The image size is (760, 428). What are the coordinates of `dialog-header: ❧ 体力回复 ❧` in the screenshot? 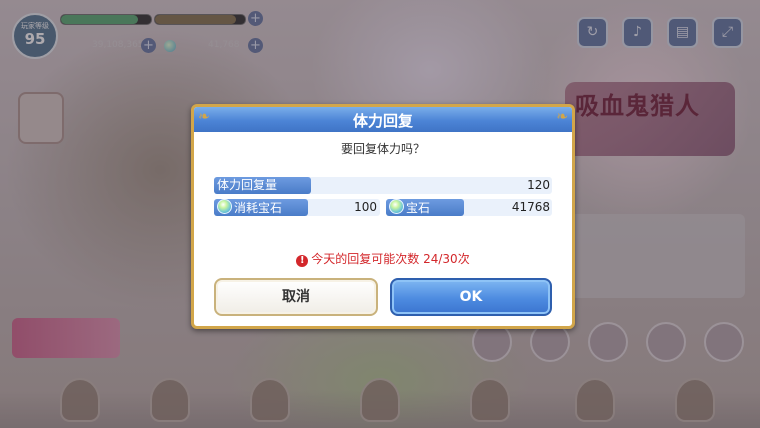 It's located at (383, 119).